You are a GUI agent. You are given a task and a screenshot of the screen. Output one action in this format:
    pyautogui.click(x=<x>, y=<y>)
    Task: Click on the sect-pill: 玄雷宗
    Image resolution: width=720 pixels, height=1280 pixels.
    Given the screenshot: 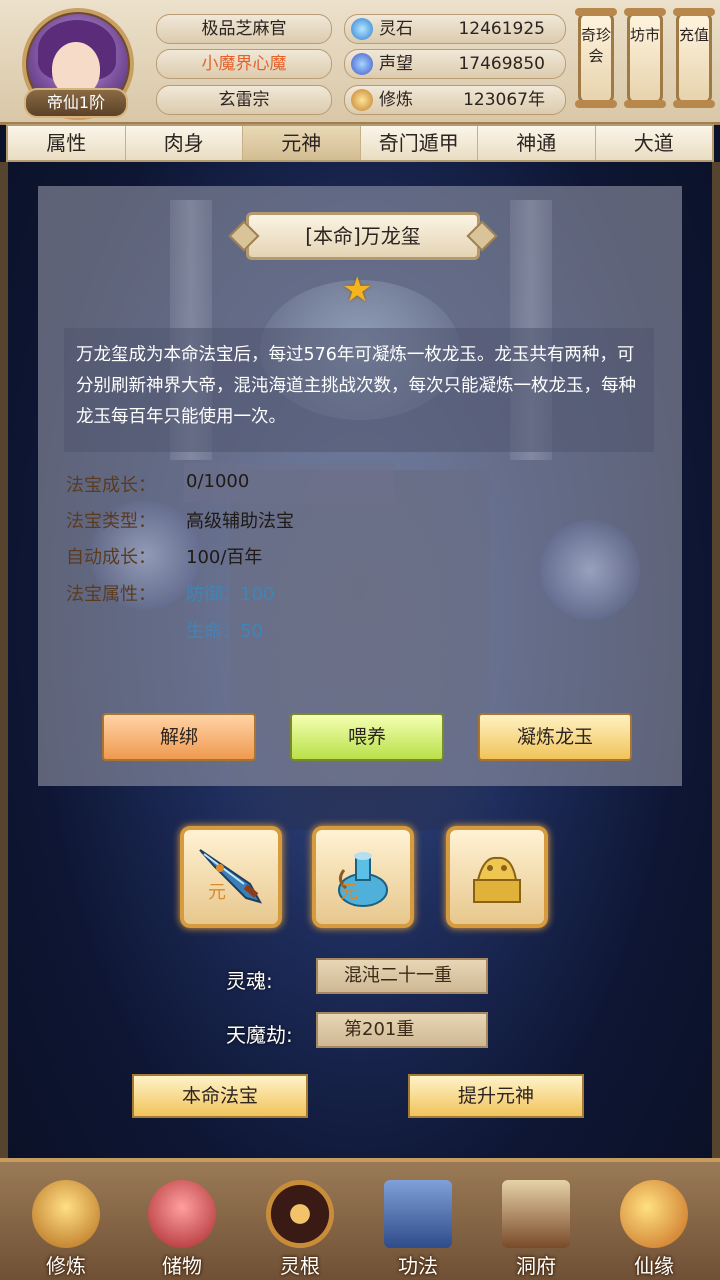 What is the action you would take?
    pyautogui.click(x=244, y=100)
    